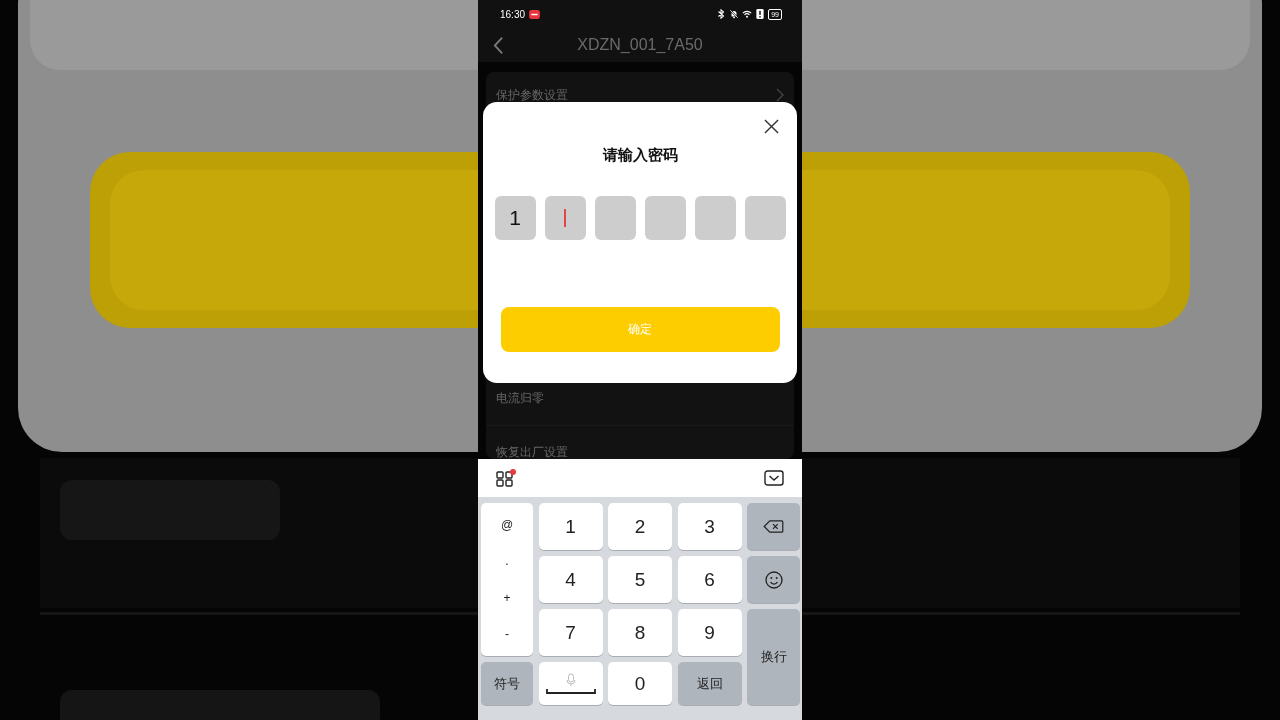  What do you see at coordinates (771, 126) in the screenshot?
I see `close-icon` at bounding box center [771, 126].